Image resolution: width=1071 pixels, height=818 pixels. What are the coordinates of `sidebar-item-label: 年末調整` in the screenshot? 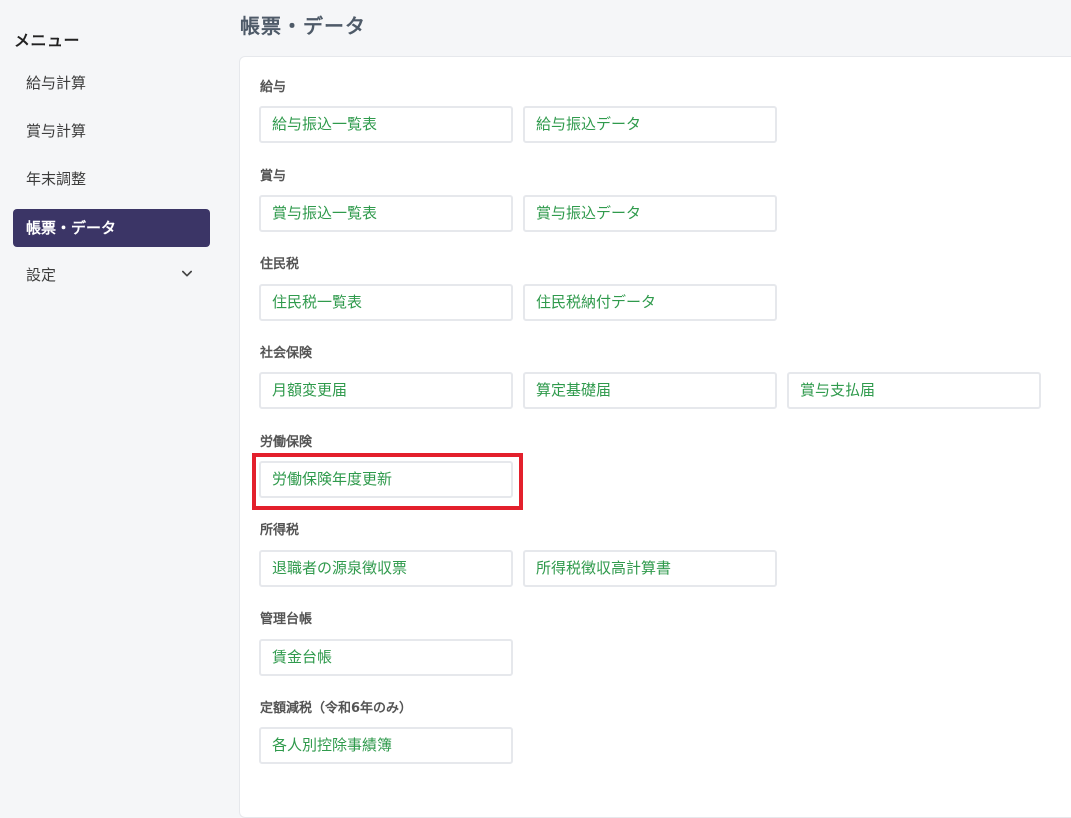 It's located at (56, 179).